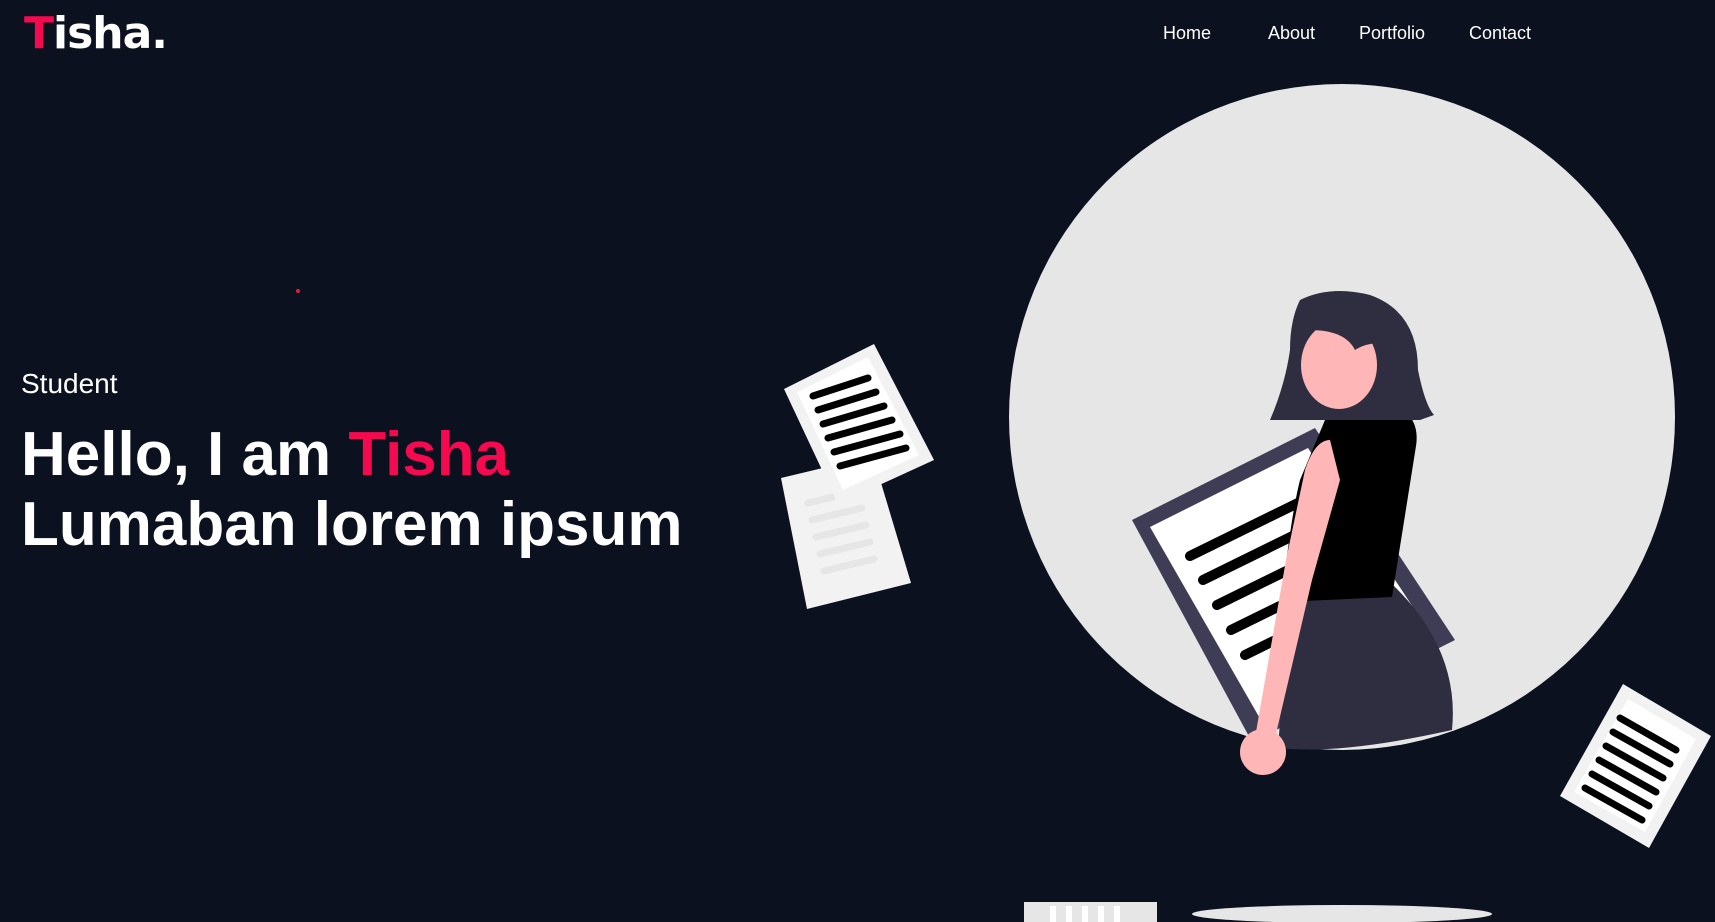 This screenshot has width=1715, height=922. I want to click on floating-paper-right, so click(1635, 766).